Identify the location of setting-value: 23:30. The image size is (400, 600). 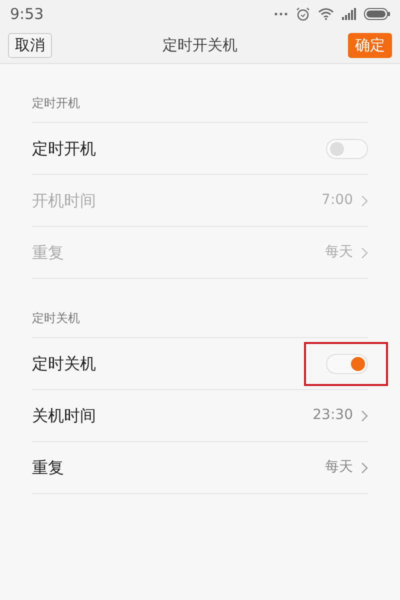
(332, 415).